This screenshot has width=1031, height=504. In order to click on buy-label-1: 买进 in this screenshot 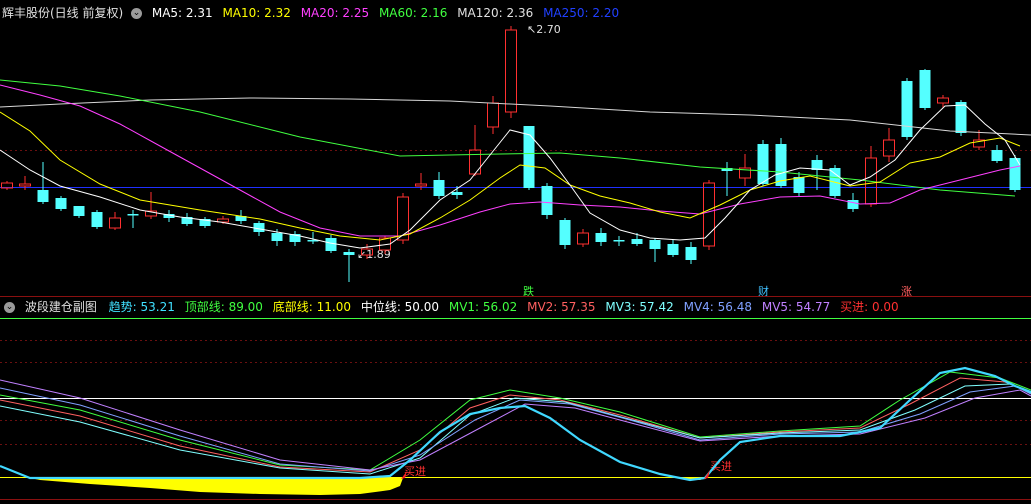, I will do `click(415, 471)`.